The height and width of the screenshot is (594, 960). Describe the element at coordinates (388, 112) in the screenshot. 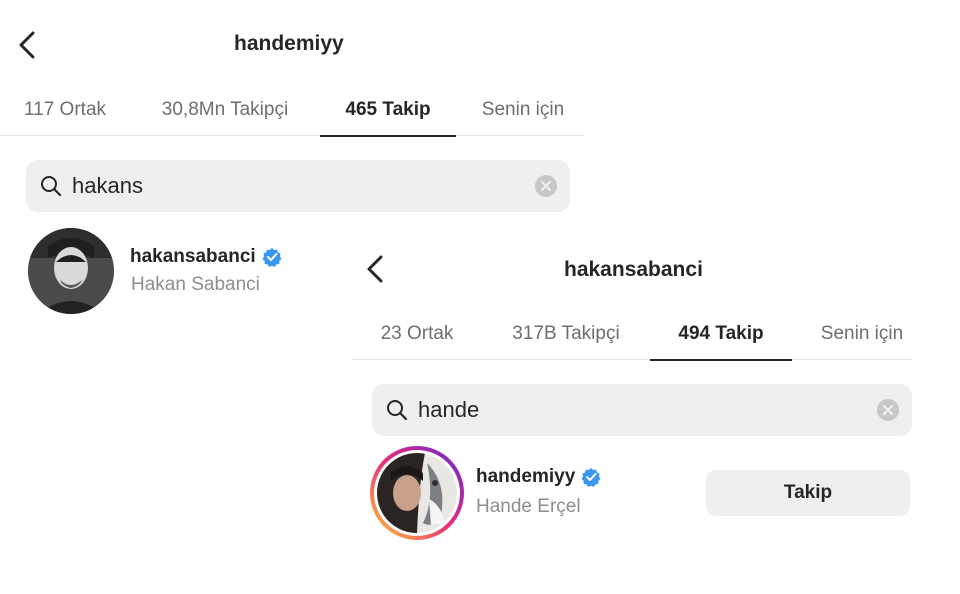

I see `tab-following: 465 Takip` at that location.